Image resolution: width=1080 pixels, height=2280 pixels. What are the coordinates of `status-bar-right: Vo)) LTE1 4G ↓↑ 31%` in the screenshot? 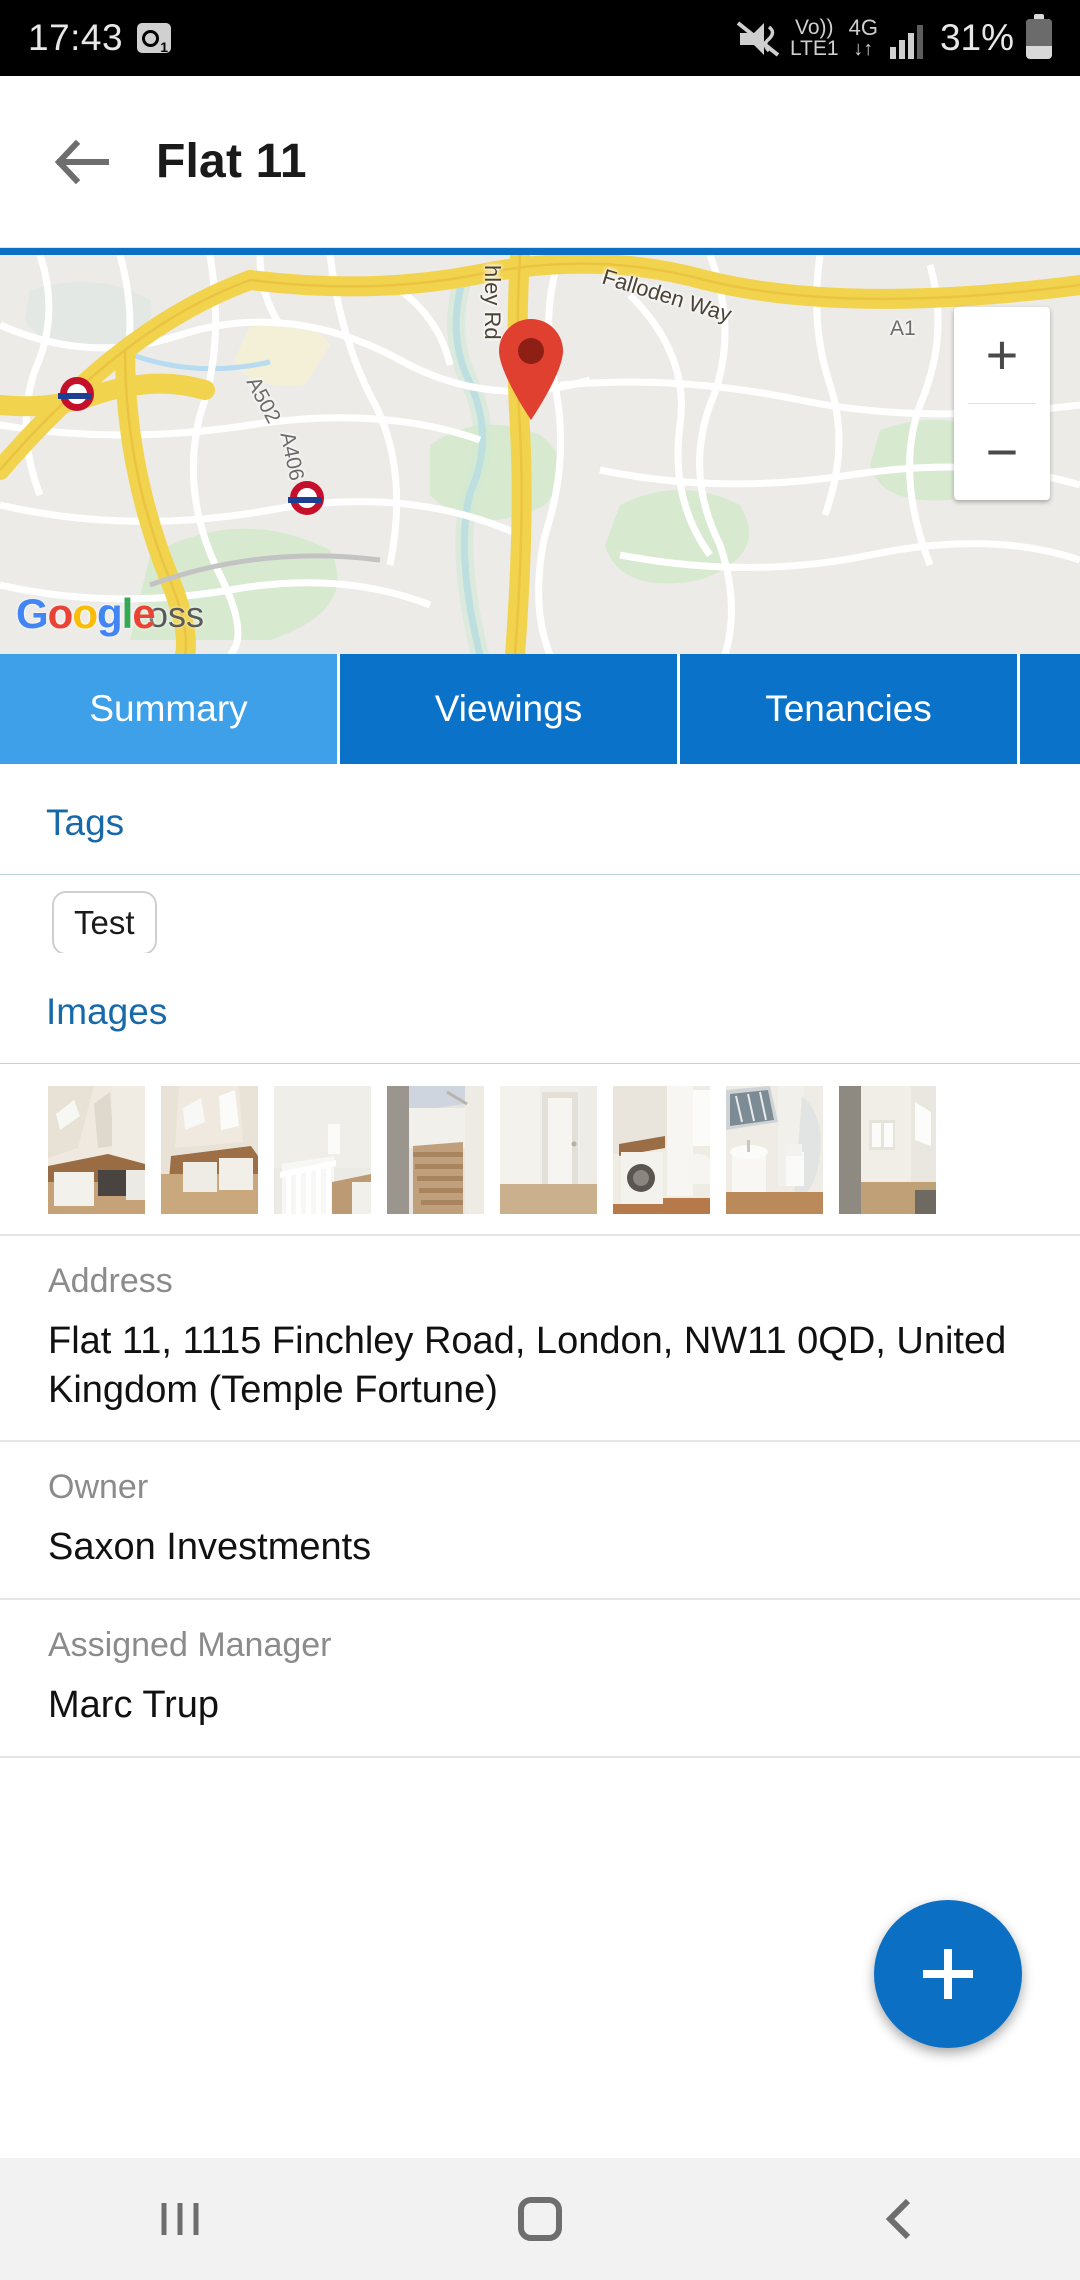 It's located at (894, 37).